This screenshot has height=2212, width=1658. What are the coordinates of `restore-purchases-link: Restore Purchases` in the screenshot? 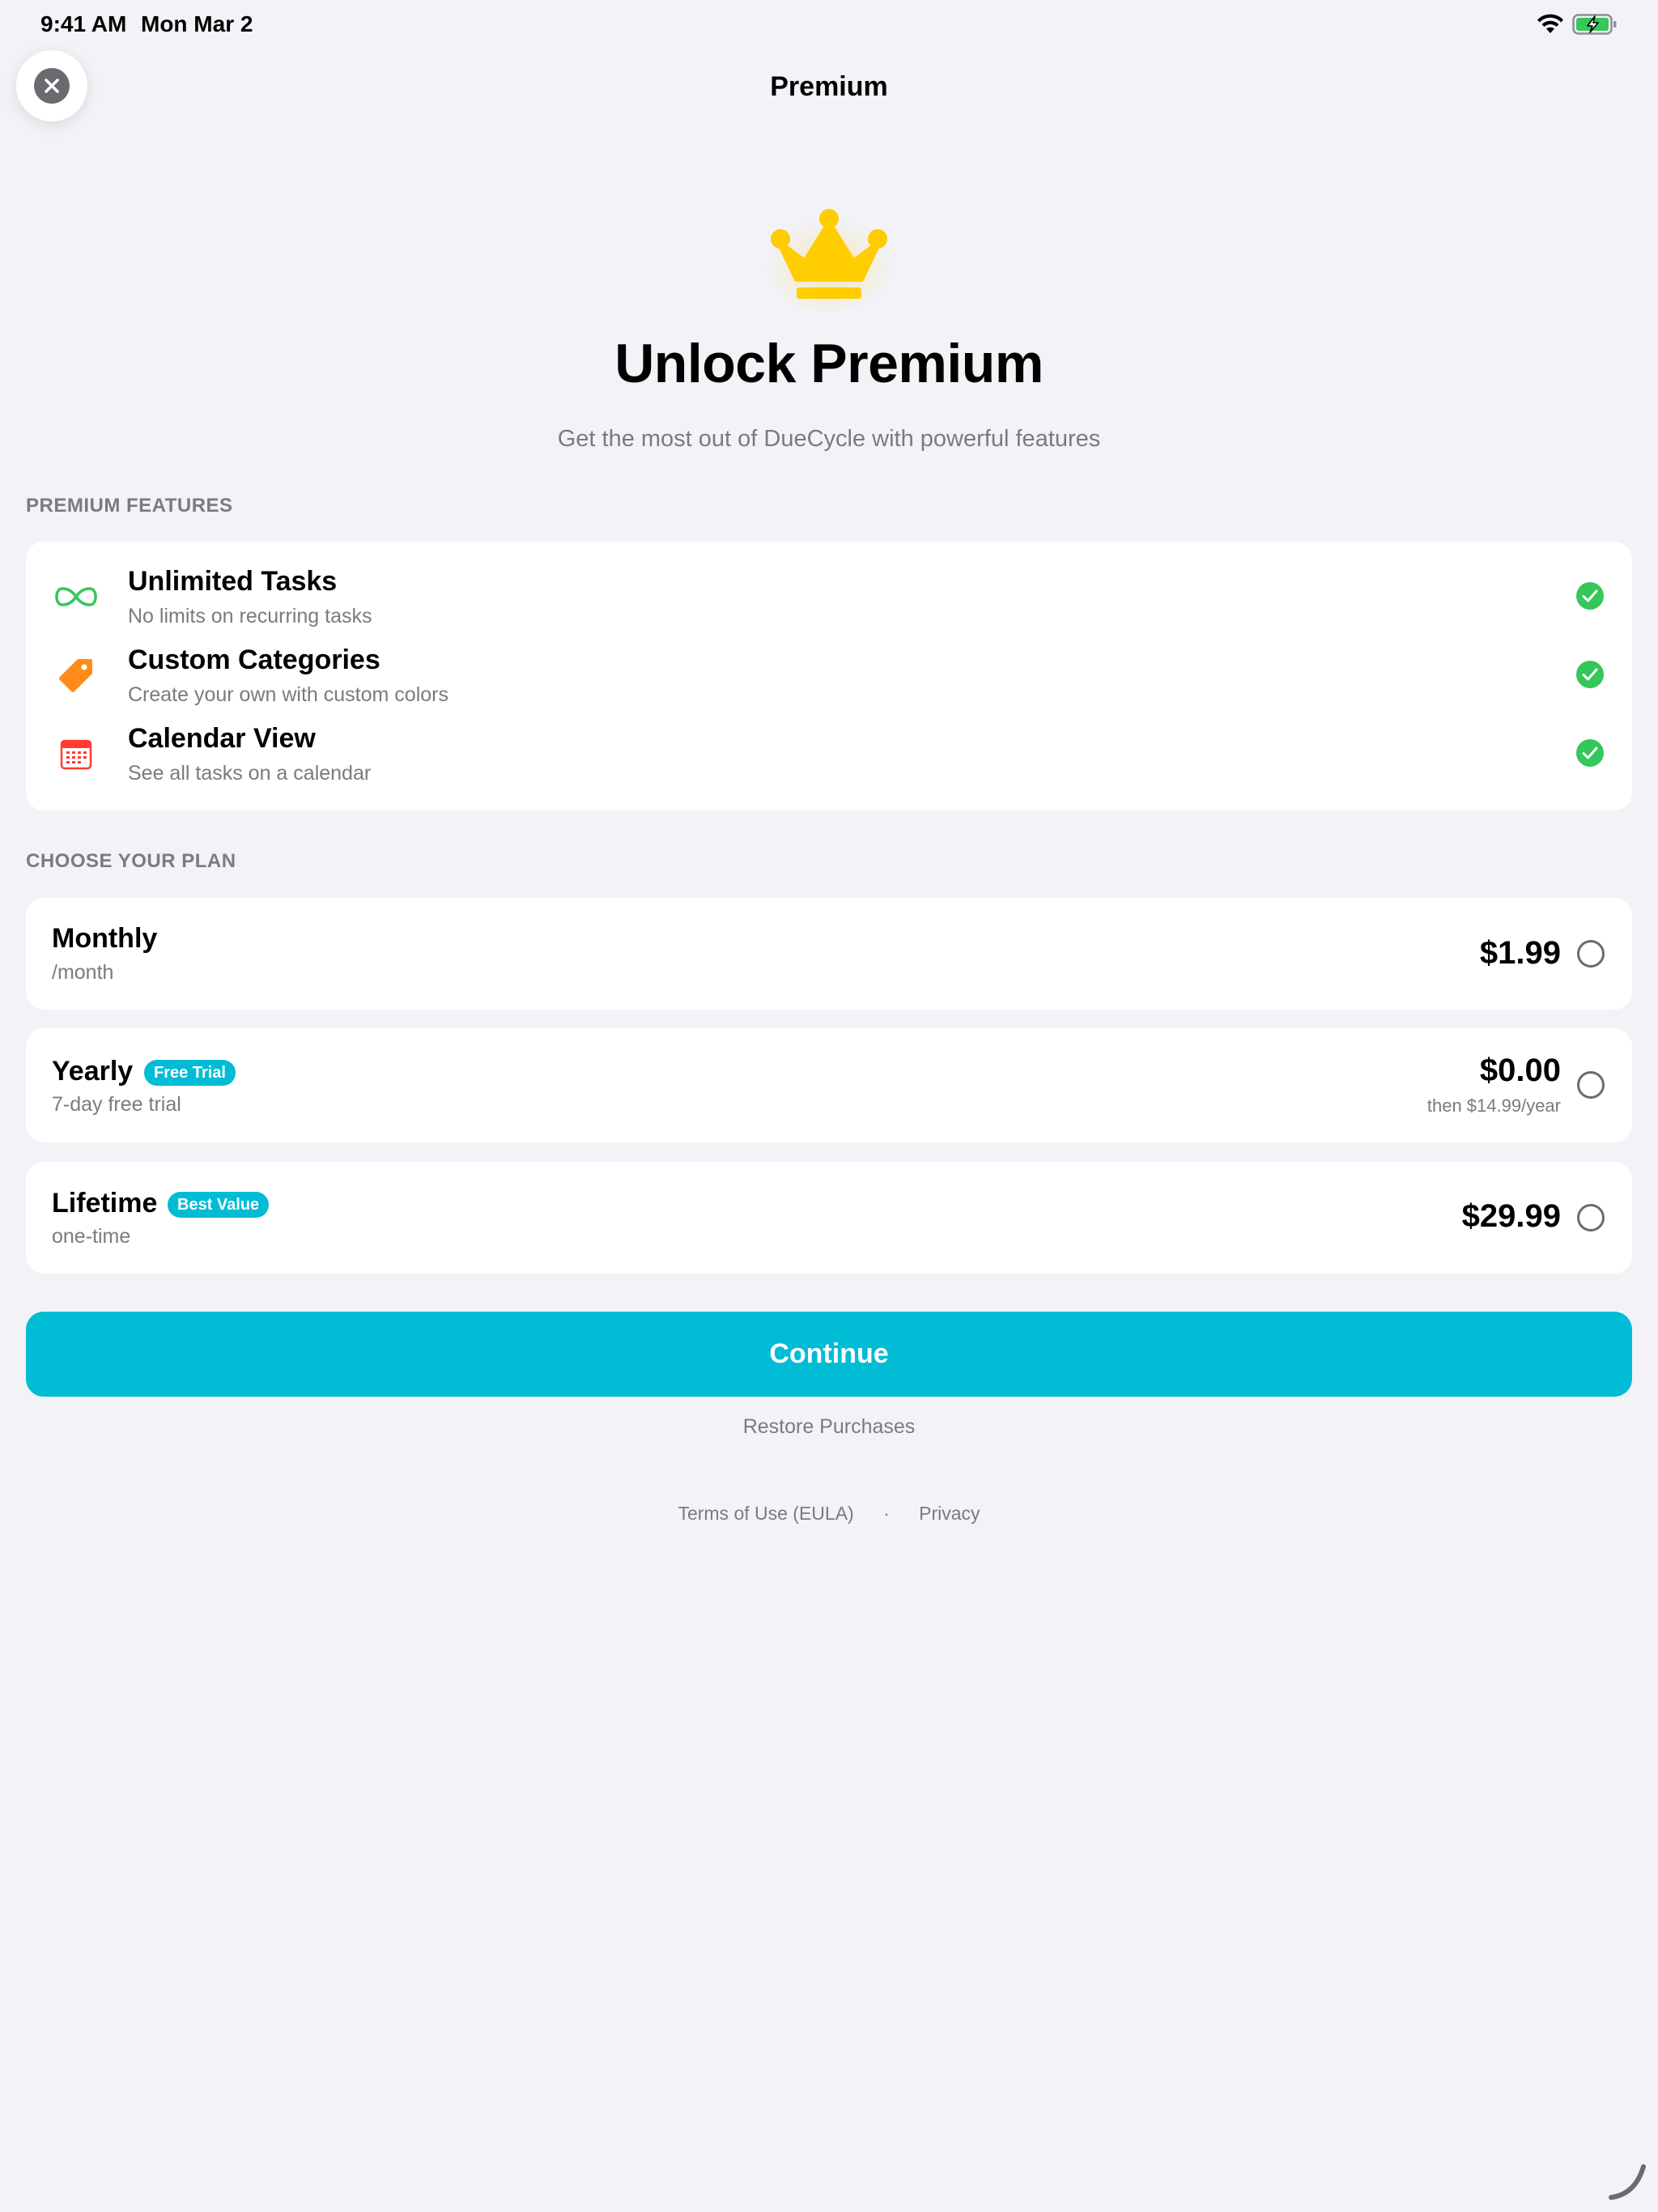 It's located at (829, 1427).